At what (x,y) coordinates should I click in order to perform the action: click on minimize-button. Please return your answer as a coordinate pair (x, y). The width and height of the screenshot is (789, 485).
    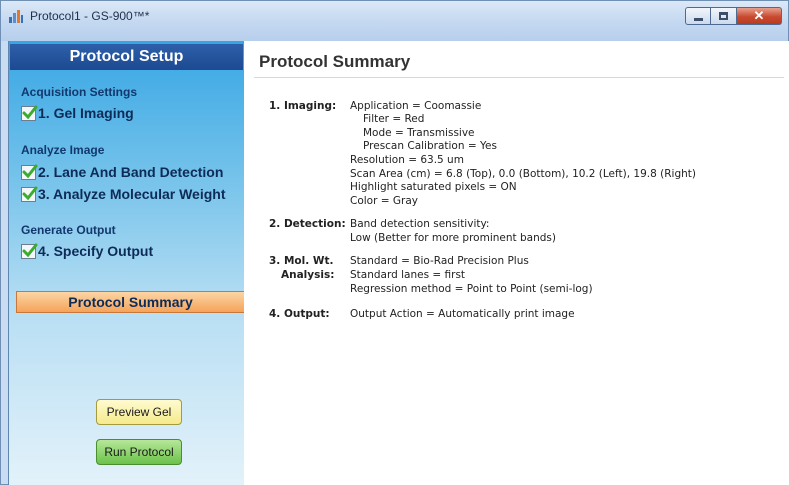
    Looking at the image, I should click on (698, 16).